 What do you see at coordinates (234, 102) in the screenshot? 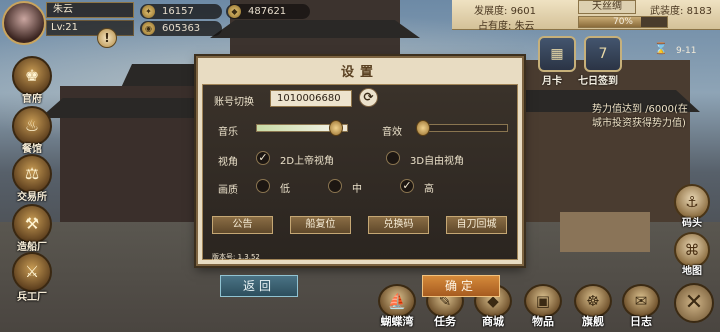
I see `account-switch-label: 账号切换` at bounding box center [234, 102].